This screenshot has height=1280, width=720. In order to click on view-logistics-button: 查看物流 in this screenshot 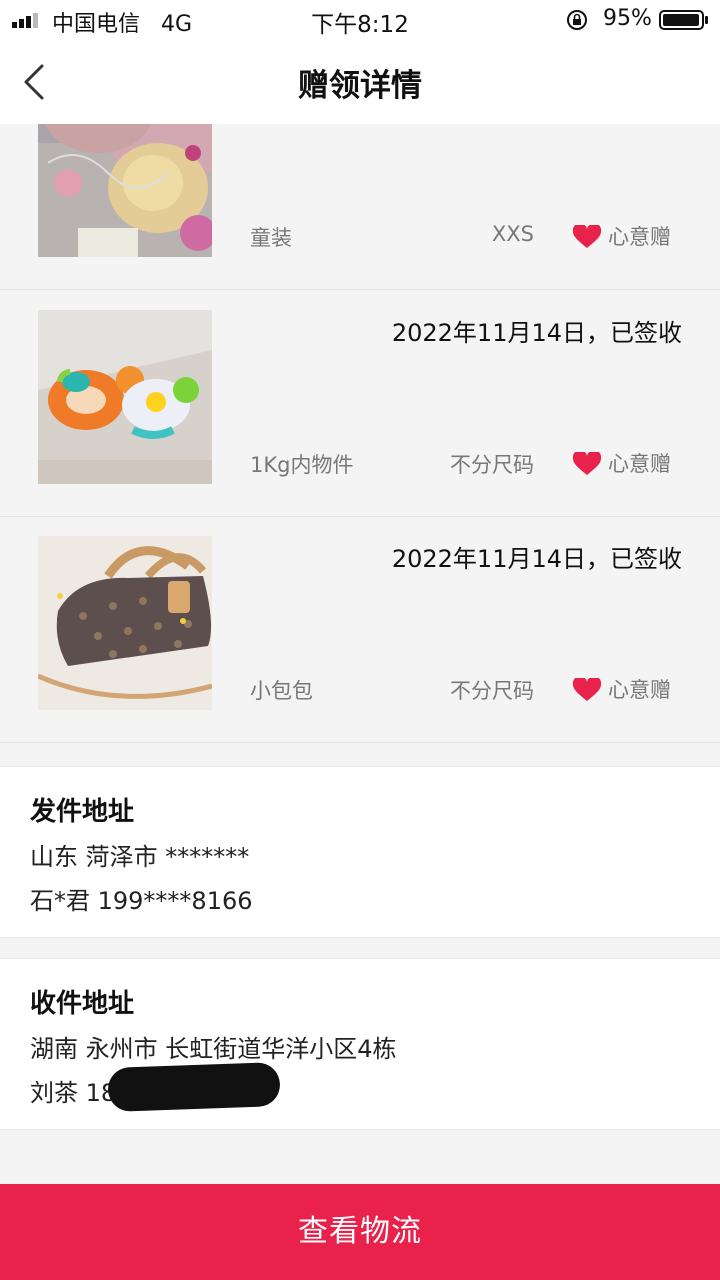, I will do `click(360, 1232)`.